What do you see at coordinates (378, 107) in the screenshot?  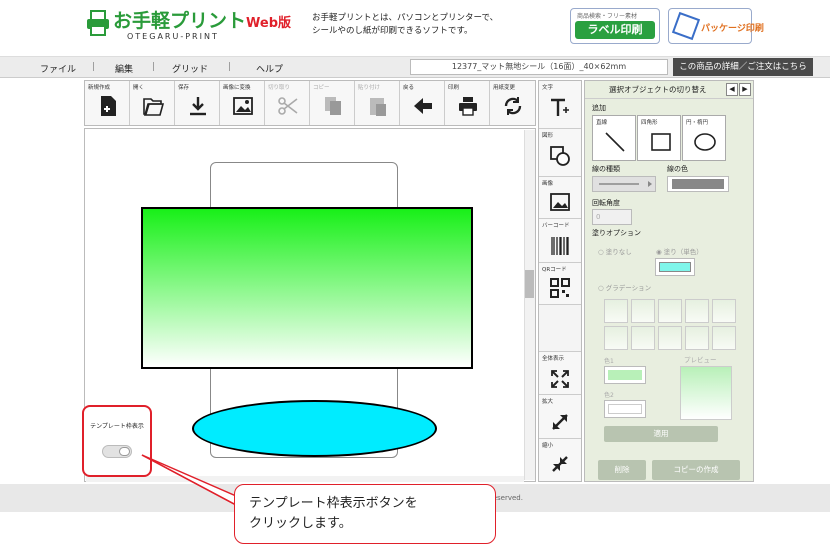 I see `paste-icon` at bounding box center [378, 107].